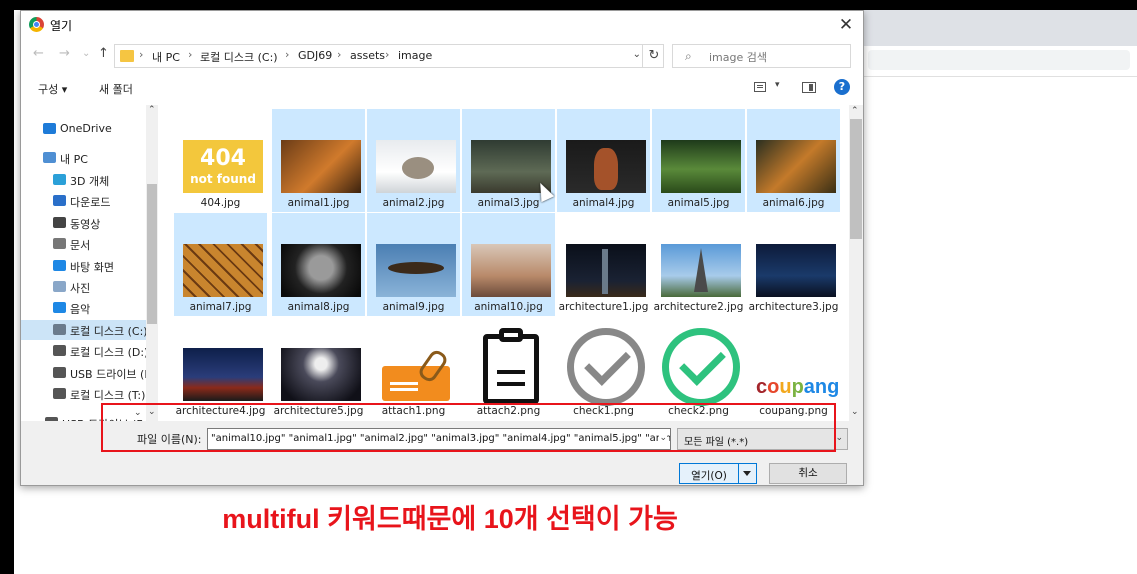 Image resolution: width=1137 pixels, height=574 pixels. I want to click on search-icon: ⌕, so click(688, 56).